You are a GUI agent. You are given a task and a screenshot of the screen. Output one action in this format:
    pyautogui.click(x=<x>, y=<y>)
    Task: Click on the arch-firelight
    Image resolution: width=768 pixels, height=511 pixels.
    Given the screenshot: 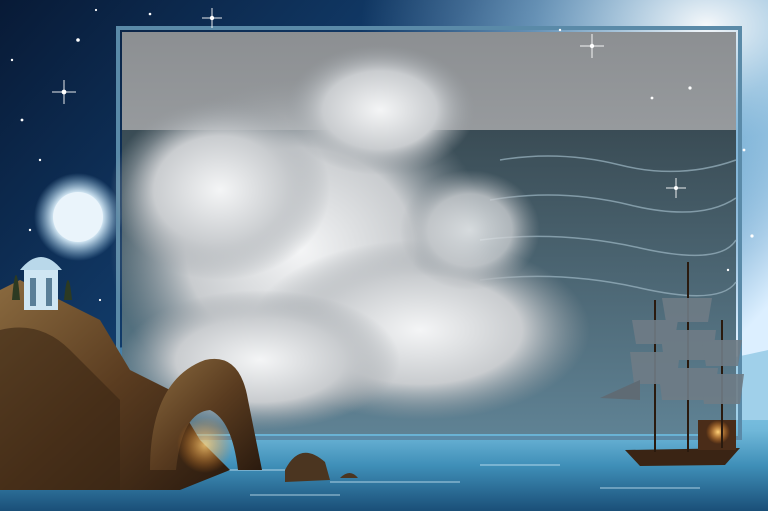 What is the action you would take?
    pyautogui.click(x=205, y=445)
    